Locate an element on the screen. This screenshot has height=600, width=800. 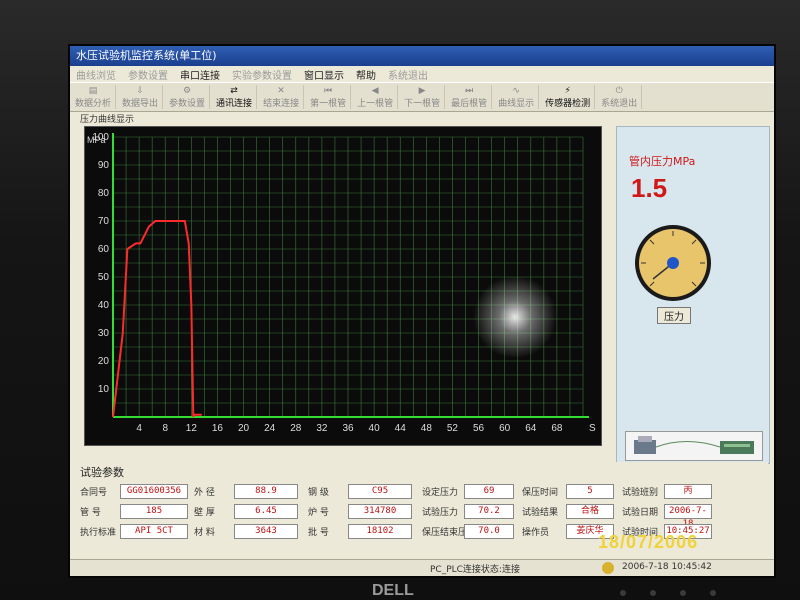
toolbar-button: ∿ 曲线显示 is located at coordinates (517, 97).